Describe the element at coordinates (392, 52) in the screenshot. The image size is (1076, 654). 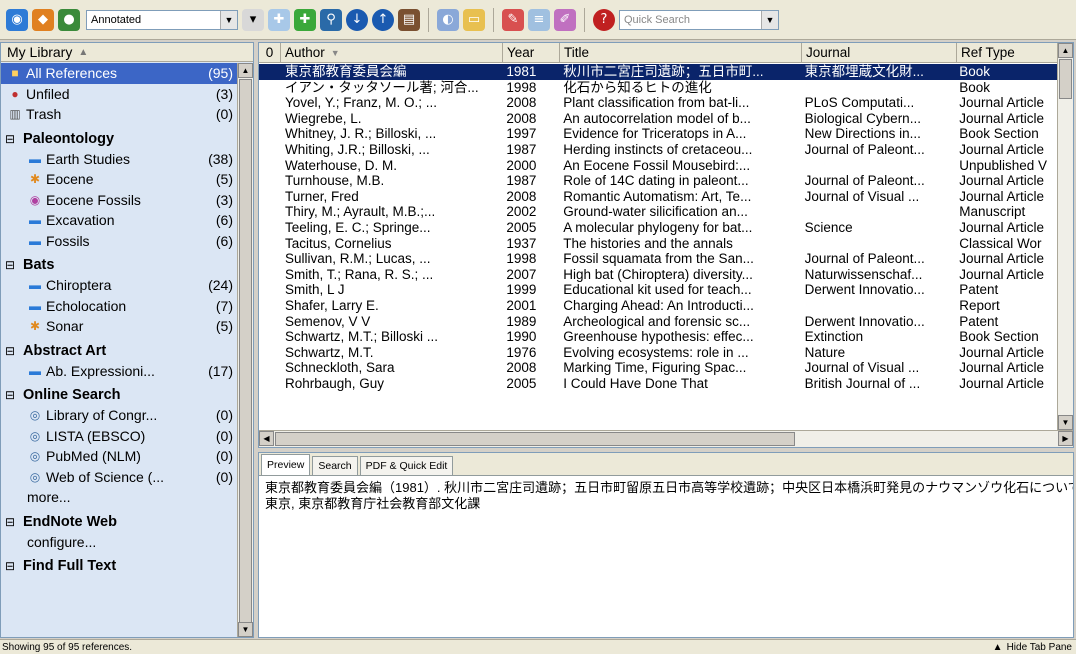
I see `column-header-author: Author ▼` at that location.